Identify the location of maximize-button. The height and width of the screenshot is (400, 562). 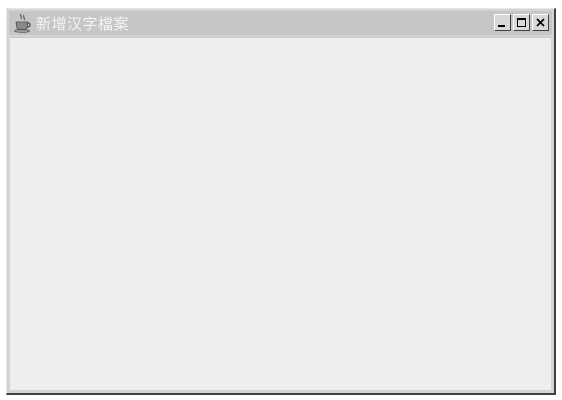
(521, 22).